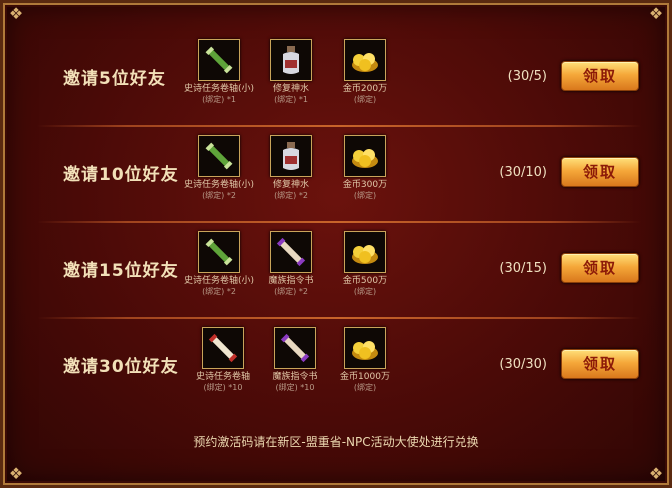 Image resolution: width=672 pixels, height=488 pixels. What do you see at coordinates (523, 364) in the screenshot?
I see `progress-count: (30/30)` at bounding box center [523, 364].